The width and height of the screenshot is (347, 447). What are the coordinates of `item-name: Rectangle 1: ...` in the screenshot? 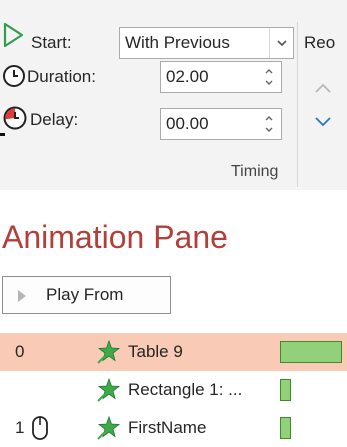 It's located at (185, 389).